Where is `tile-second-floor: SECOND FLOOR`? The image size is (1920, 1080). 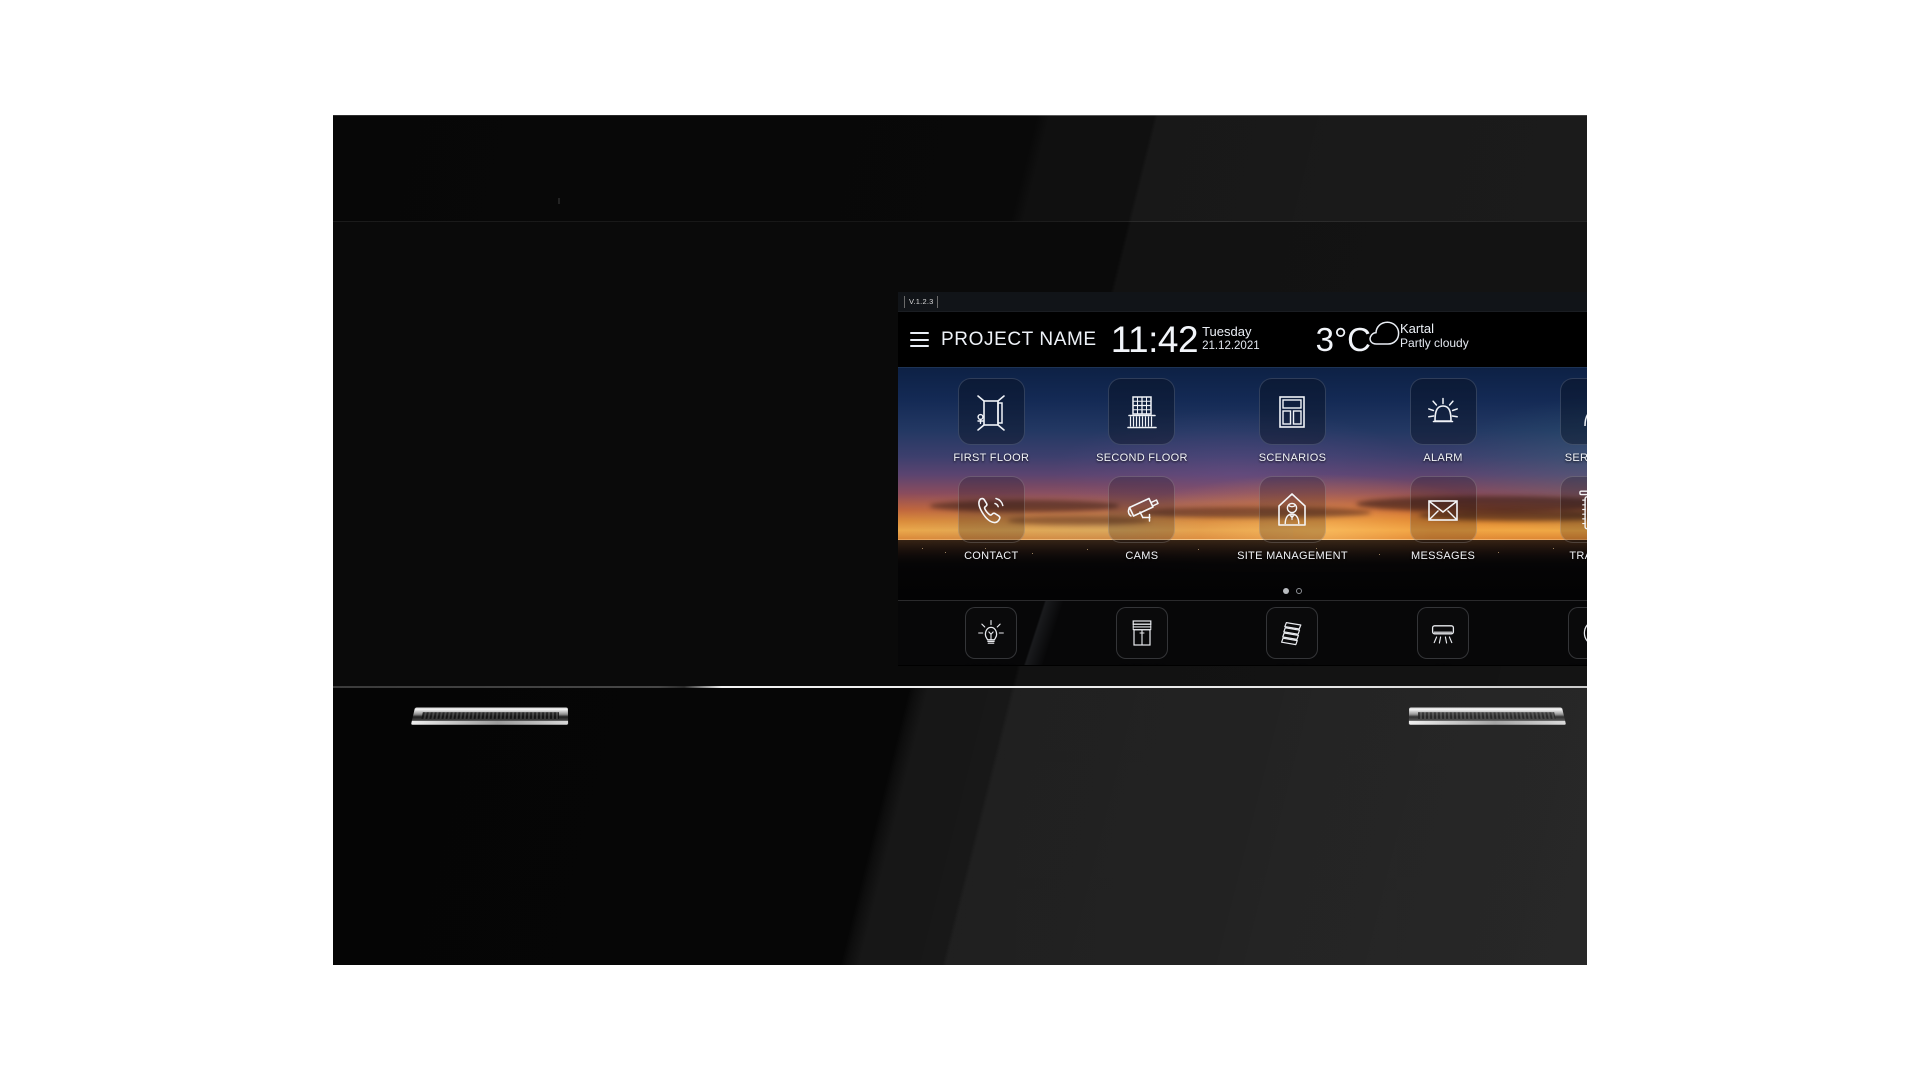
tile-second-floor: SECOND FLOOR is located at coordinates (1142, 421).